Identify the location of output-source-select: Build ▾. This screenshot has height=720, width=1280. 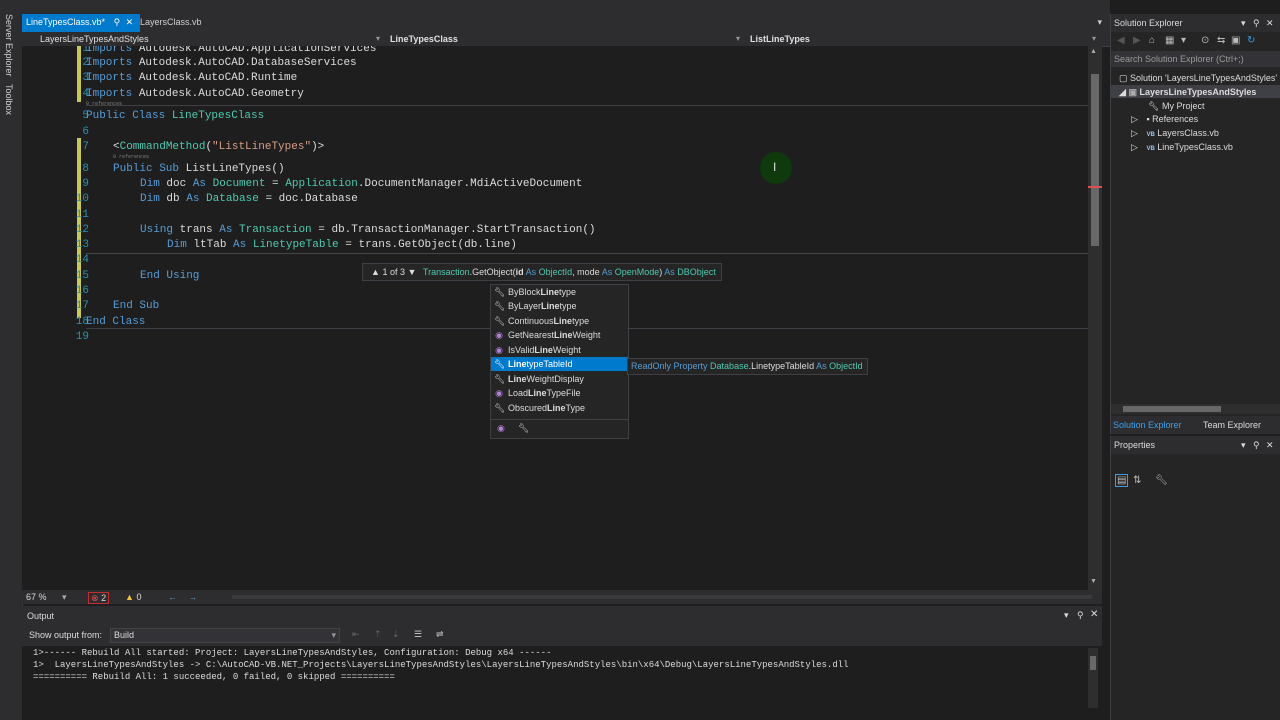
(225, 635).